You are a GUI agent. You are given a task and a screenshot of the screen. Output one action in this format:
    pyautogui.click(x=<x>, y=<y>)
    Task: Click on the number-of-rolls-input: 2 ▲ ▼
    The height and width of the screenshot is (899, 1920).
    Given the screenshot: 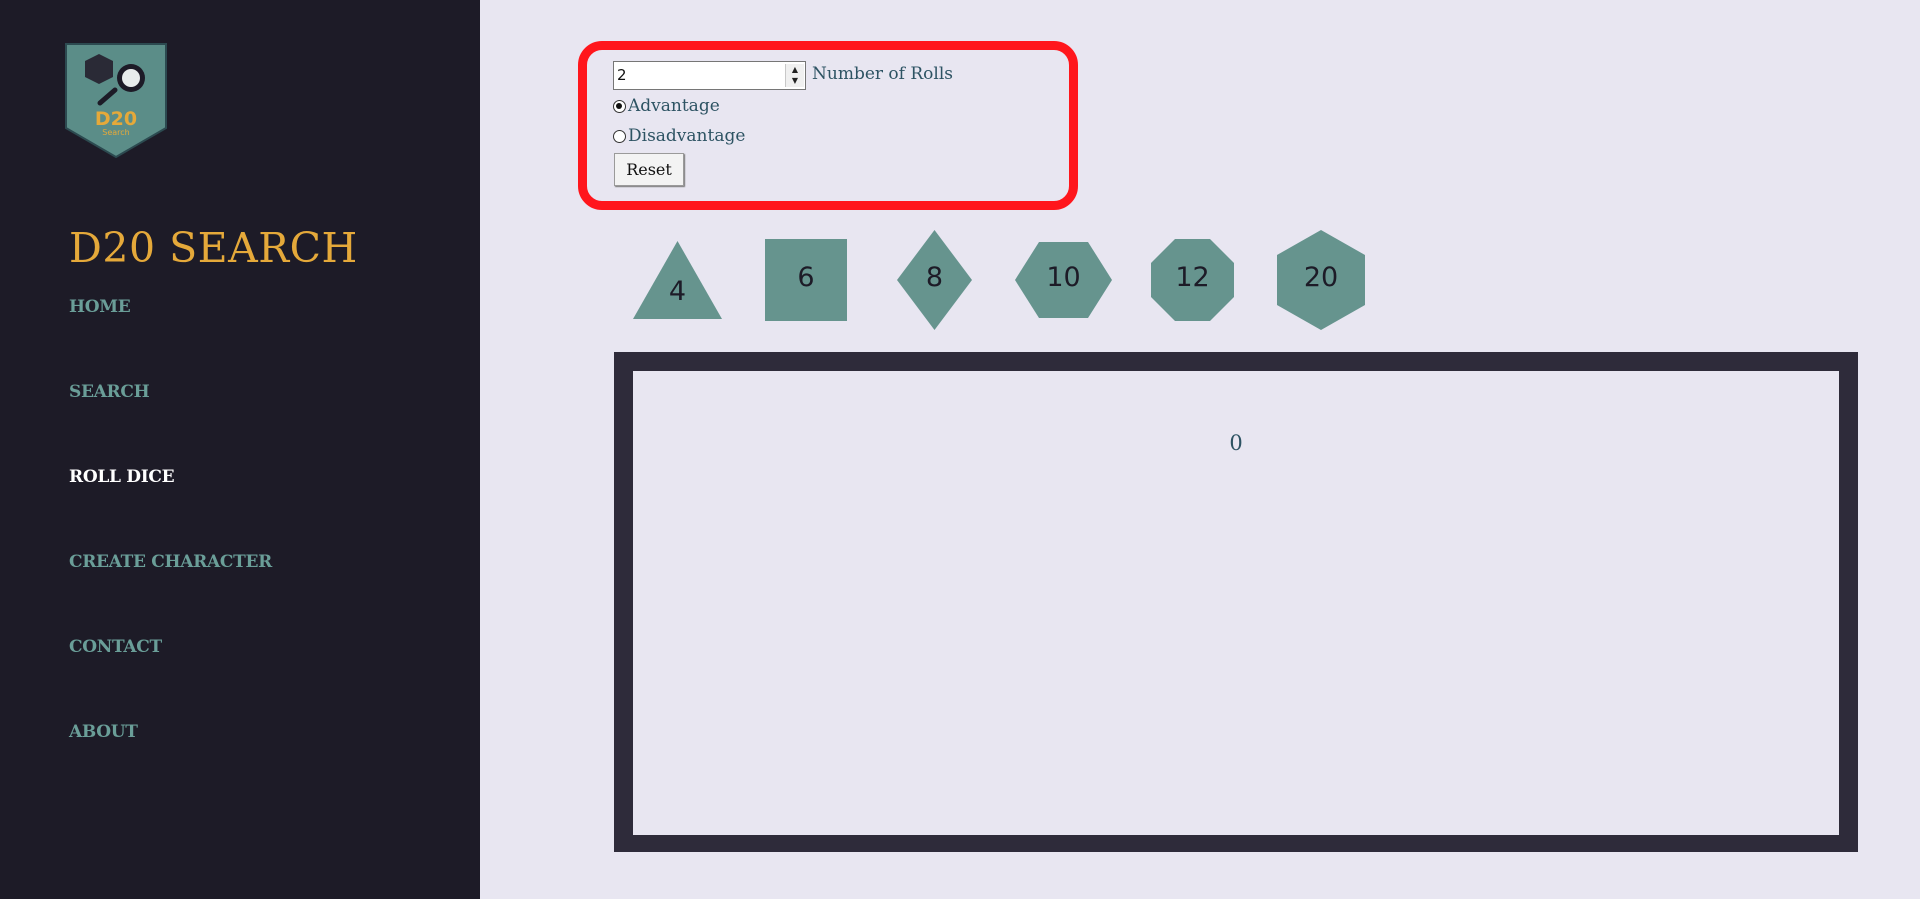 What is the action you would take?
    pyautogui.click(x=709, y=75)
    